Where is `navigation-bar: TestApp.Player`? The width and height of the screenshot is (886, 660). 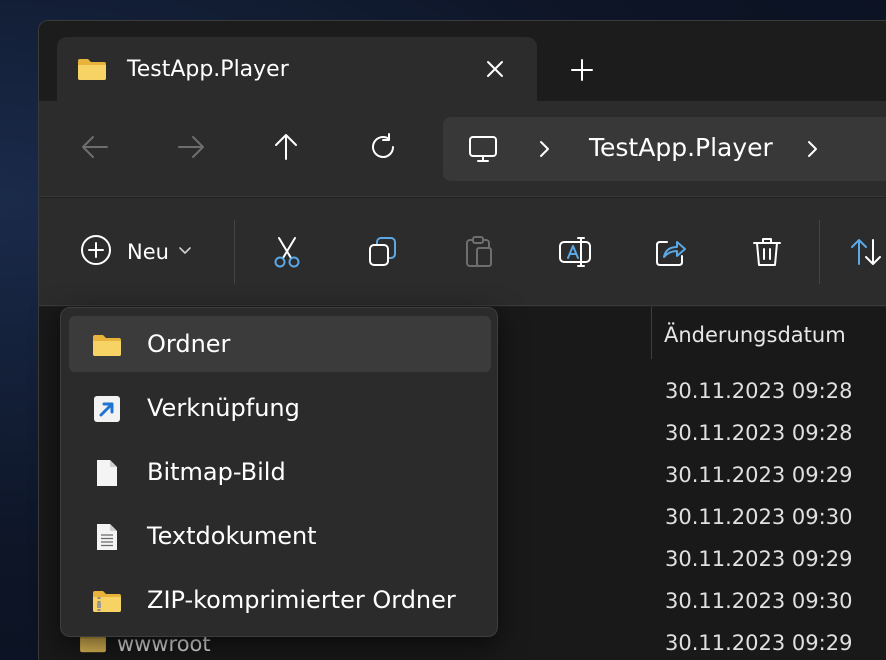
navigation-bar: TestApp.Player is located at coordinates (462, 149).